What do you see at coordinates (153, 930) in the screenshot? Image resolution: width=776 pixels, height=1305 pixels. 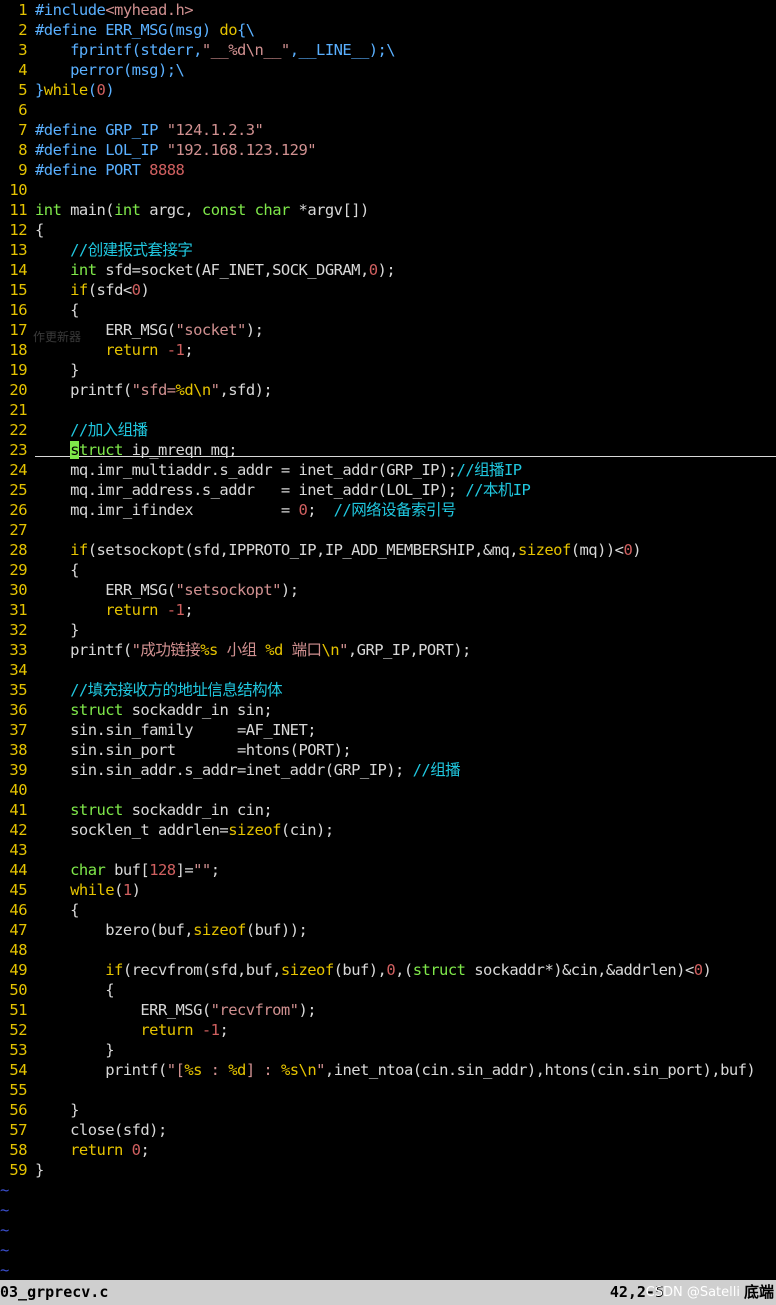 I see `code-line: 47 bzero(buf,sizeof(buf));` at bounding box center [153, 930].